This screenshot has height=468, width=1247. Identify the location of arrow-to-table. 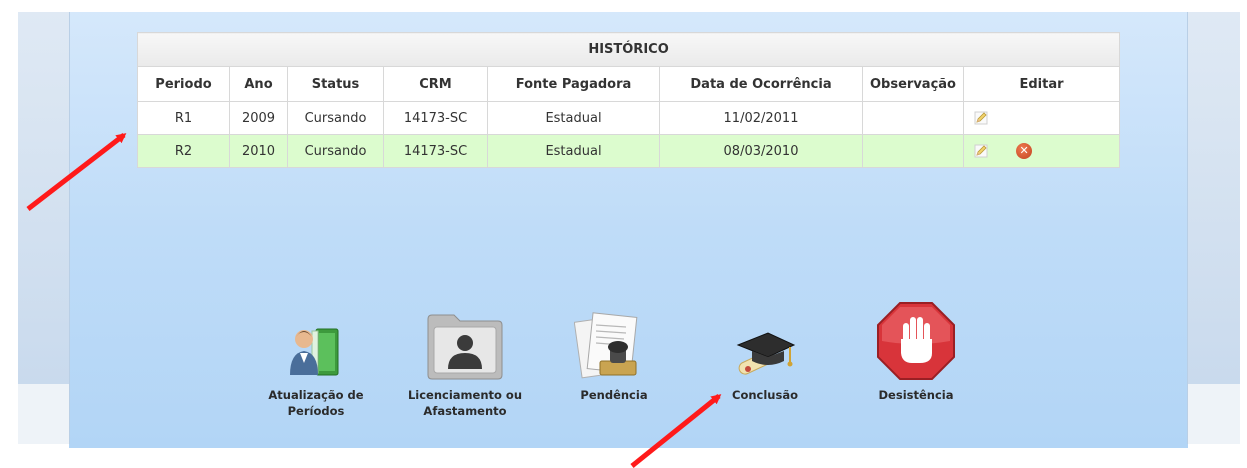
(76, 172).